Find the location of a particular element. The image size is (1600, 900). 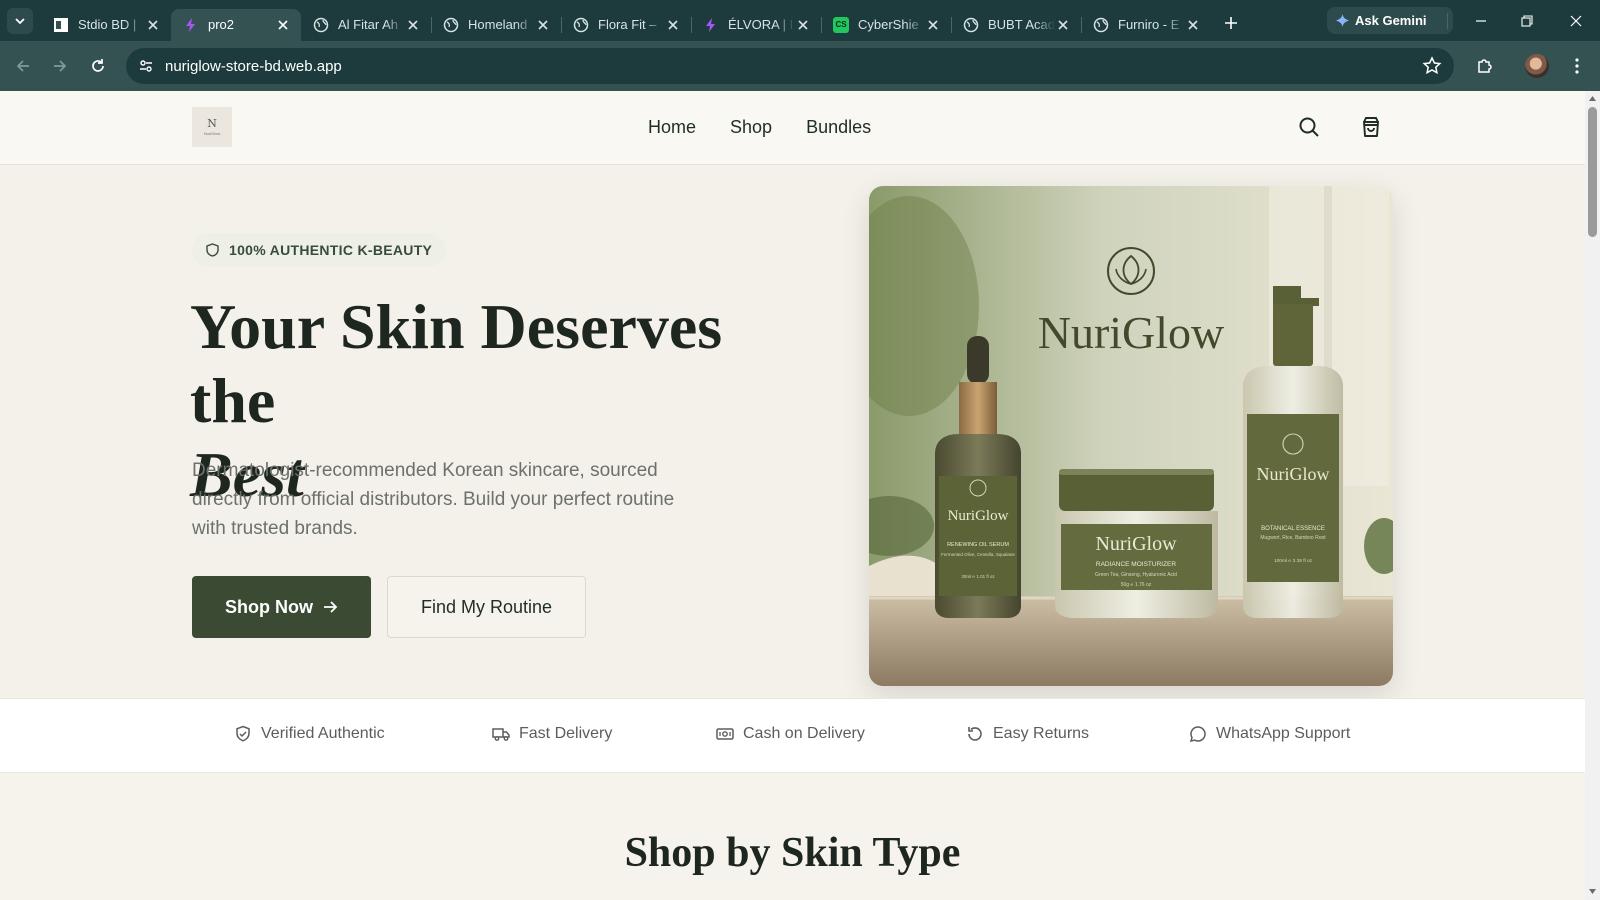

minimize-icon is located at coordinates (1481, 21).